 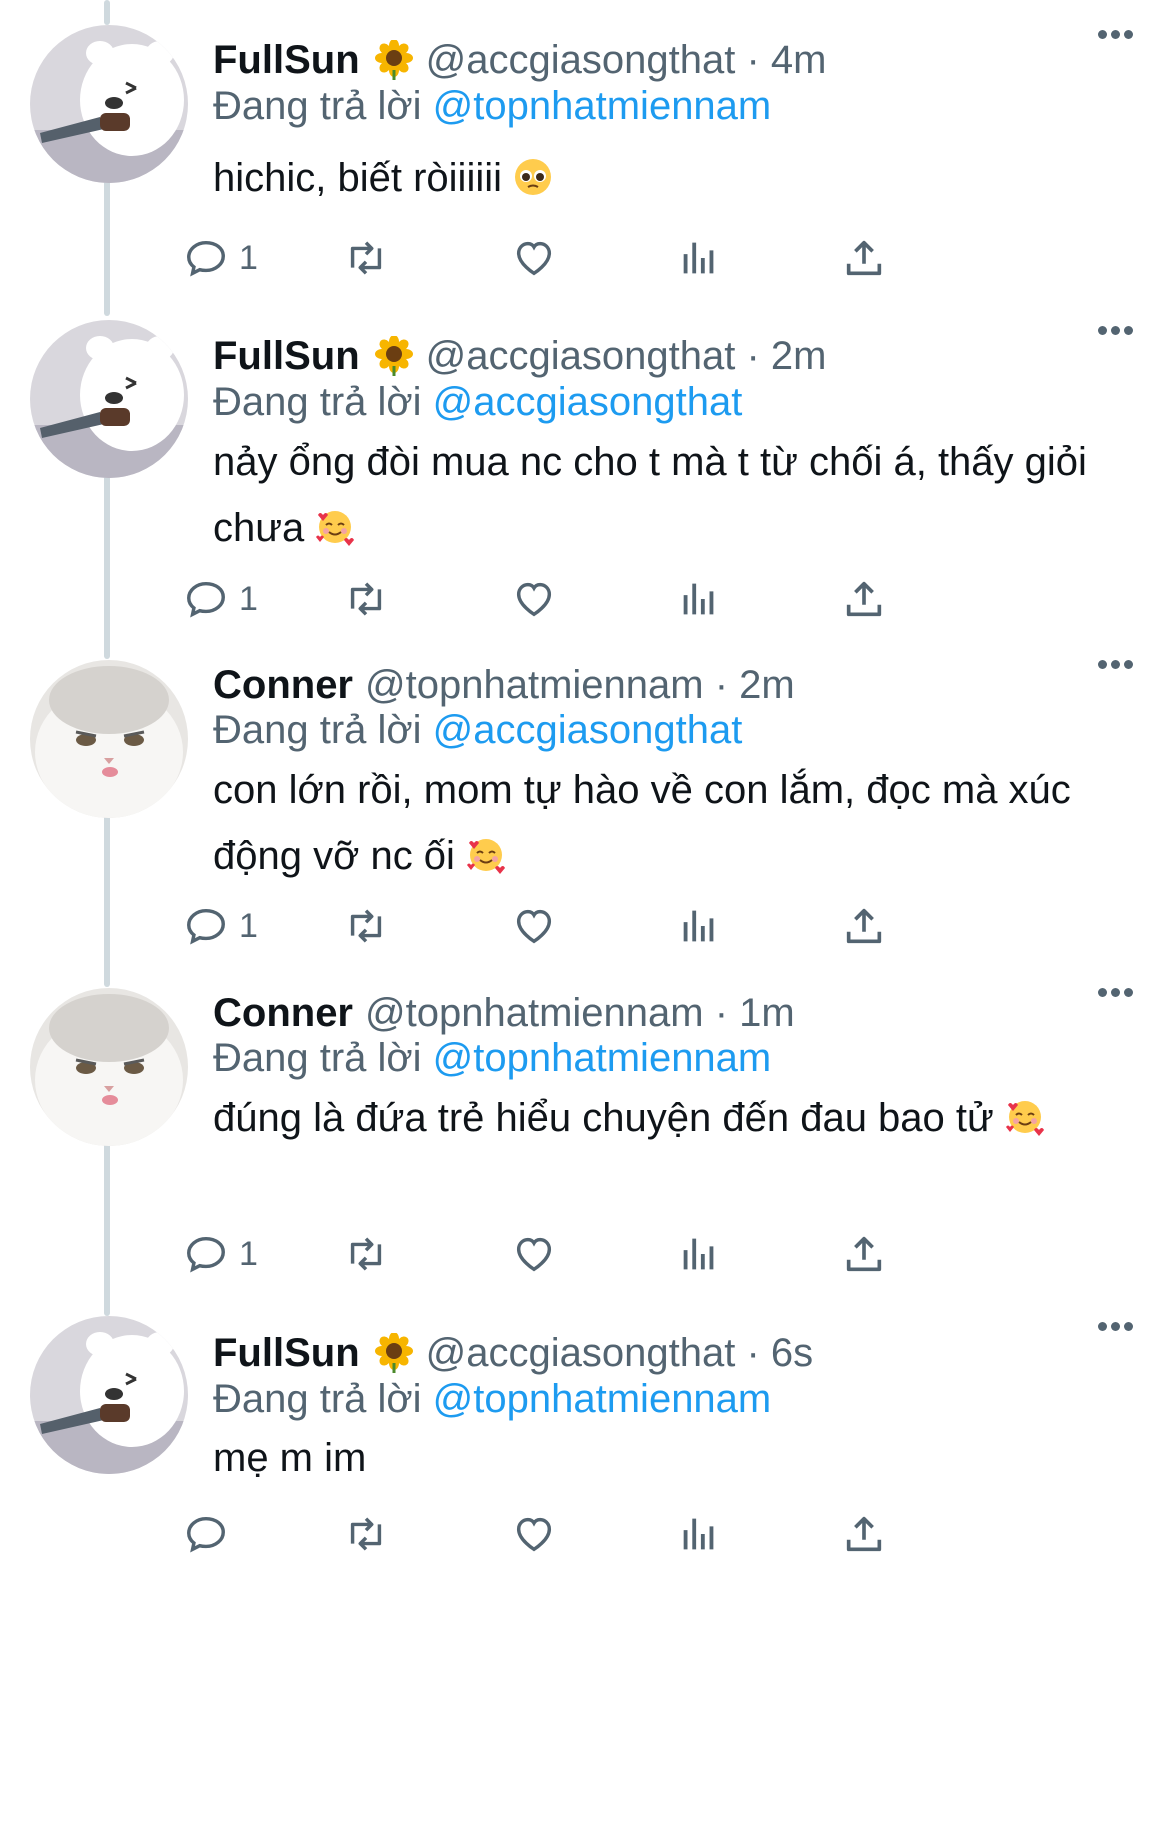 What do you see at coordinates (673, 178) in the screenshot?
I see `tweet-text: hichic, biết ròiiiiii` at bounding box center [673, 178].